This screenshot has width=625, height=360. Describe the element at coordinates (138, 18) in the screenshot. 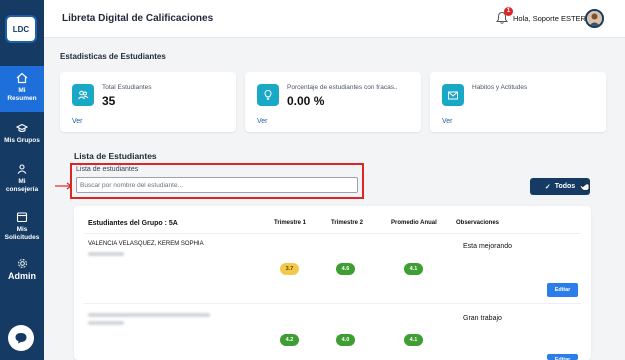

I see `app-title: Libreta Digital de Calificaciones` at that location.